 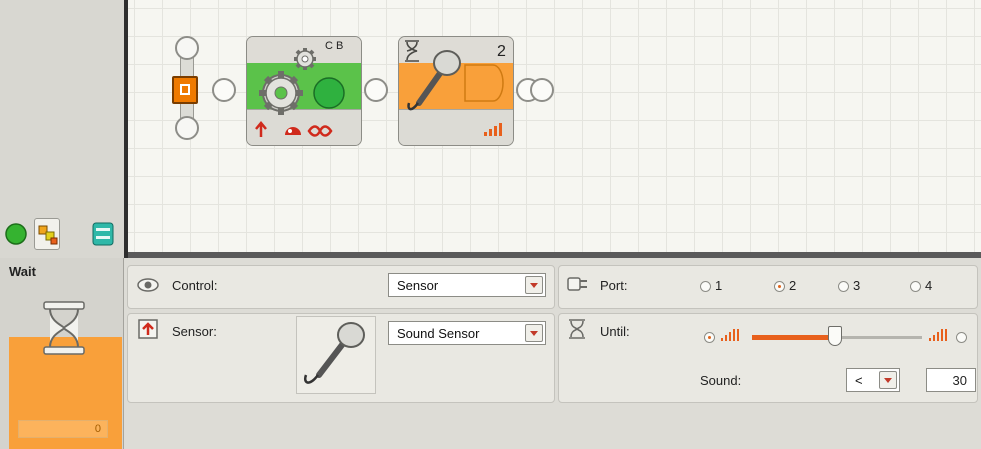 What do you see at coordinates (859, 380) in the screenshot?
I see `comparison-value: <` at bounding box center [859, 380].